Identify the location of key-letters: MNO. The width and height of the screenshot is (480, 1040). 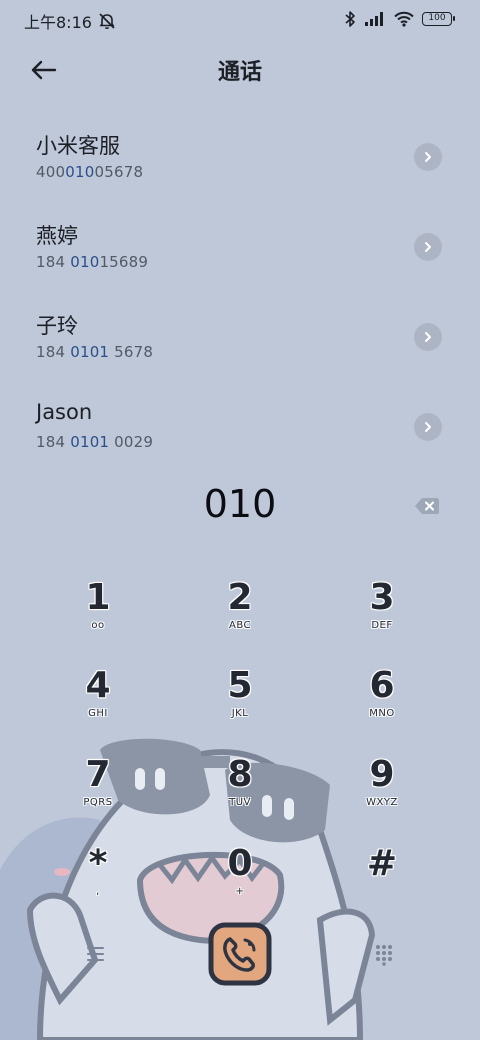
(382, 713).